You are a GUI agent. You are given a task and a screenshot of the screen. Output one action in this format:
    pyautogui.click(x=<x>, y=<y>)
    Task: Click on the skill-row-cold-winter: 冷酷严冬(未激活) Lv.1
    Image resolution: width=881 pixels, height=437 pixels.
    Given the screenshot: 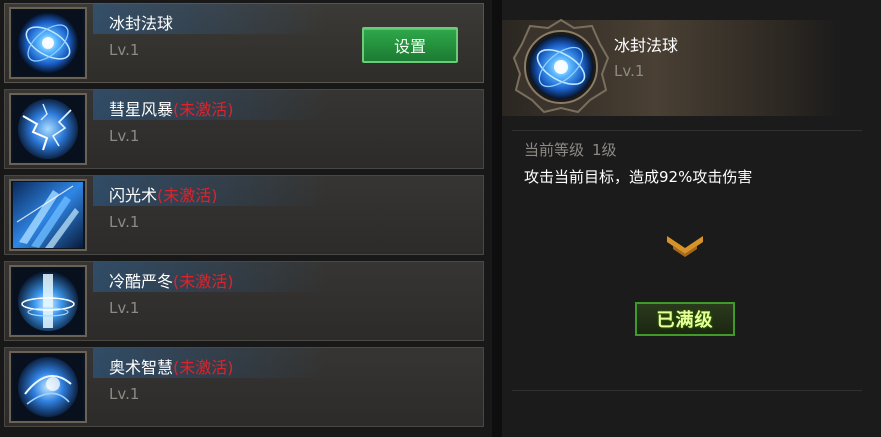 What is the action you would take?
    pyautogui.click(x=244, y=301)
    